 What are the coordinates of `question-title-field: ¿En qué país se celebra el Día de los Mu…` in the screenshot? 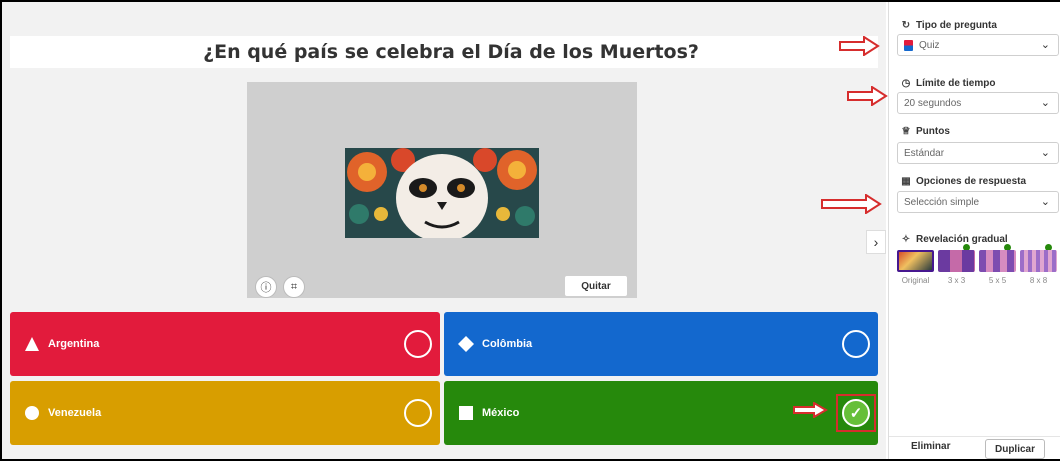 It's located at (444, 52).